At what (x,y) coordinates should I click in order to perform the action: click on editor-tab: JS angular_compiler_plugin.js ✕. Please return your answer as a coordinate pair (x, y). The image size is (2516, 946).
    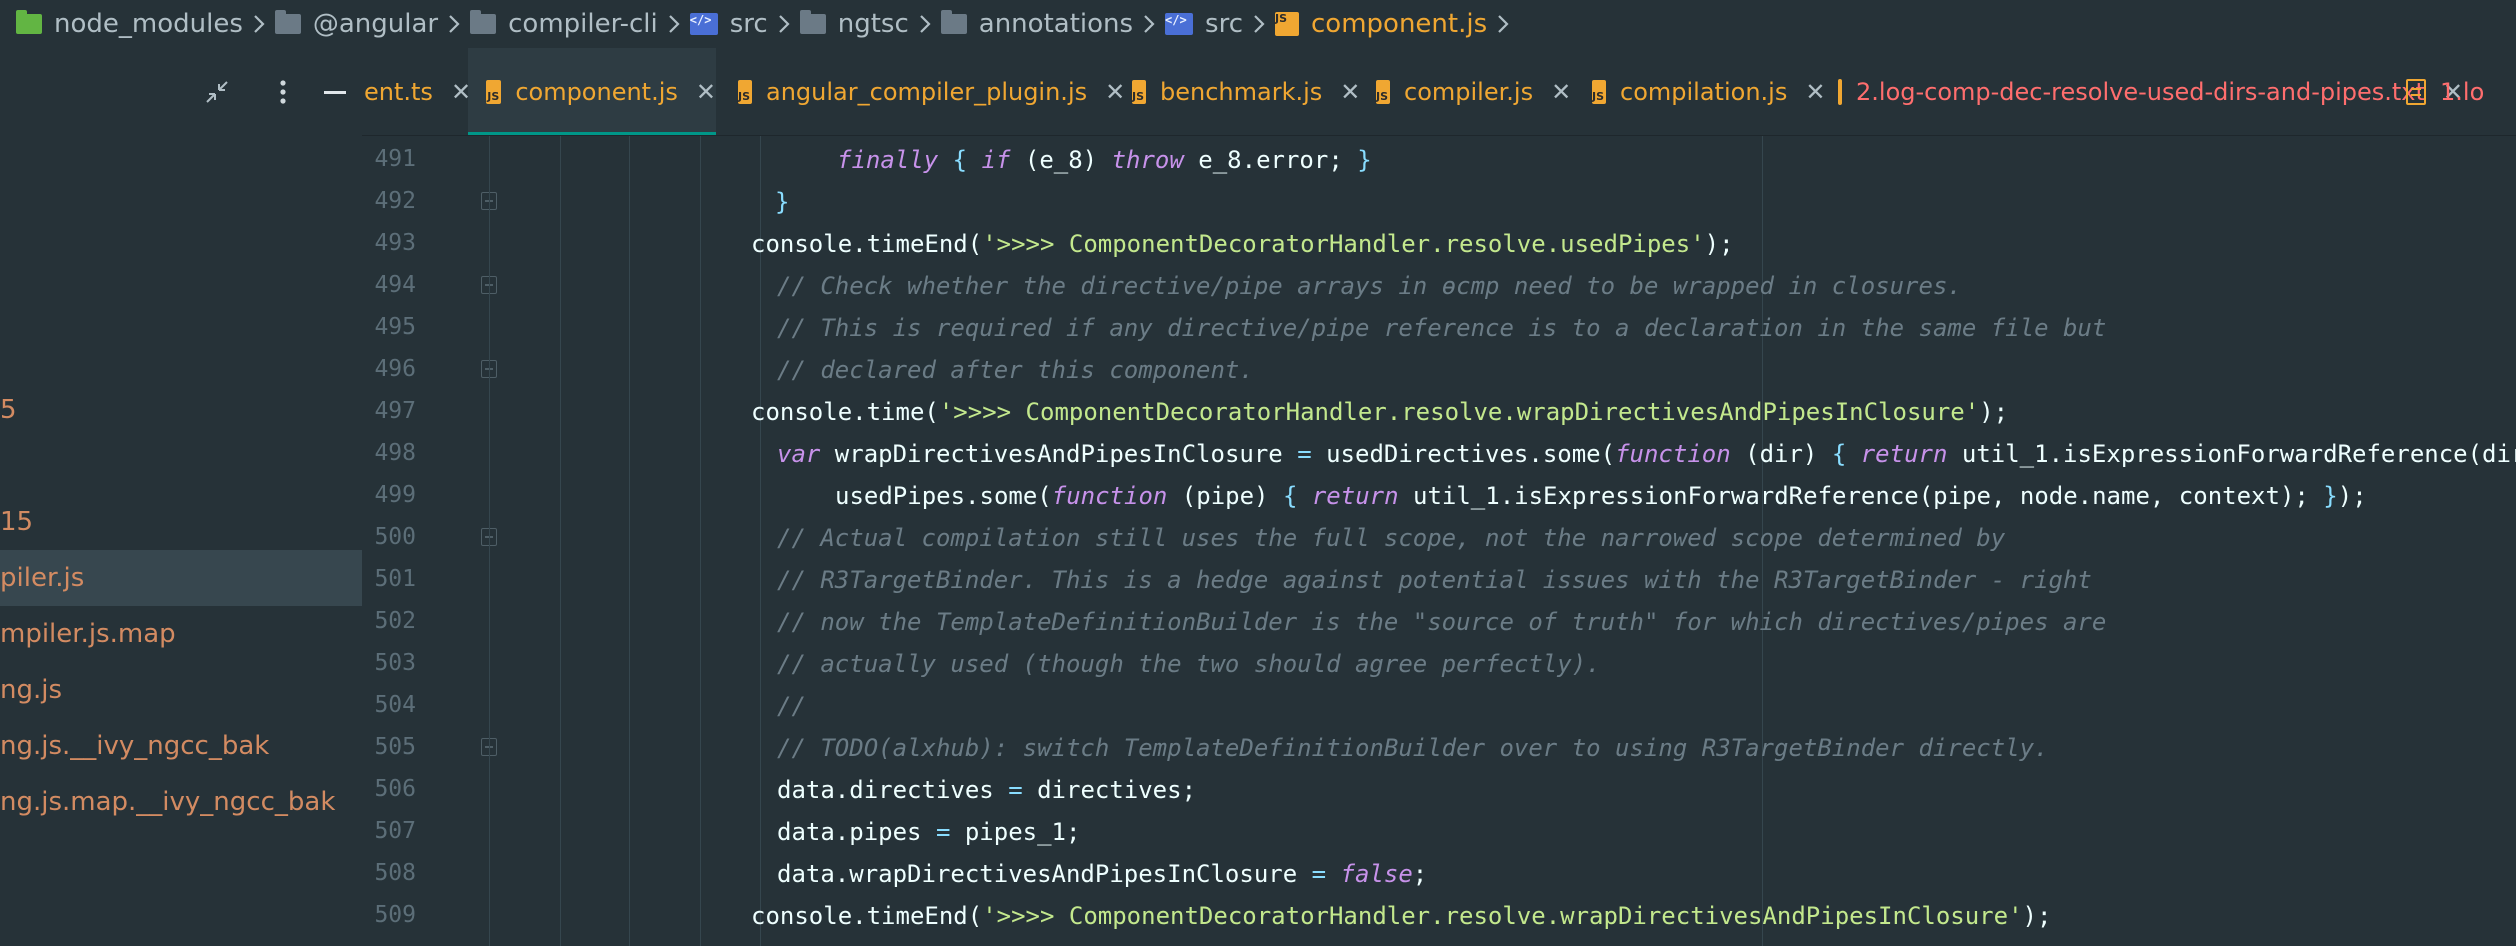
    Looking at the image, I should click on (922, 91).